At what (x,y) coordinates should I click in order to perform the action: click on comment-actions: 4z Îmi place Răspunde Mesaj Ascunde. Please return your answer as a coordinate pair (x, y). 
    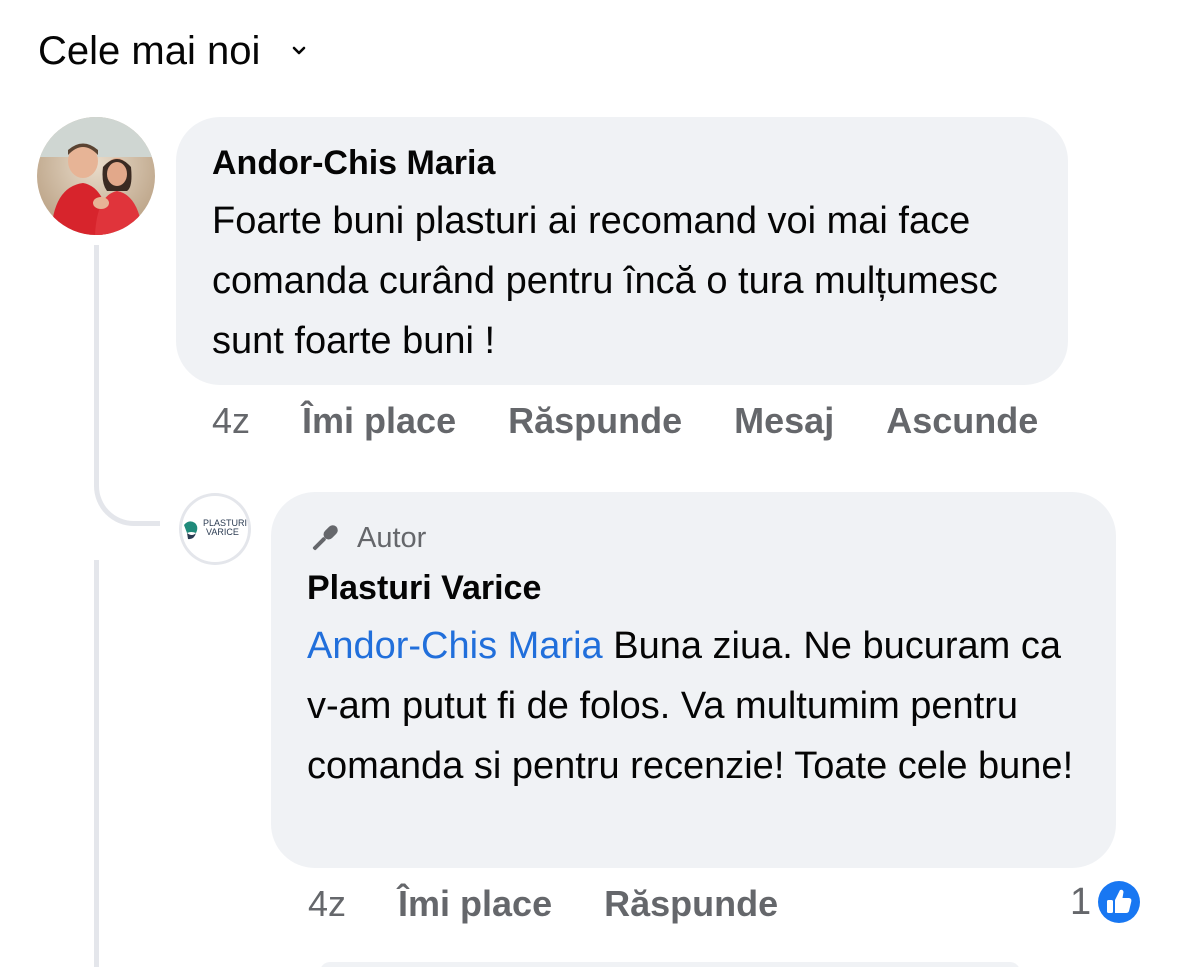
    Looking at the image, I should click on (625, 421).